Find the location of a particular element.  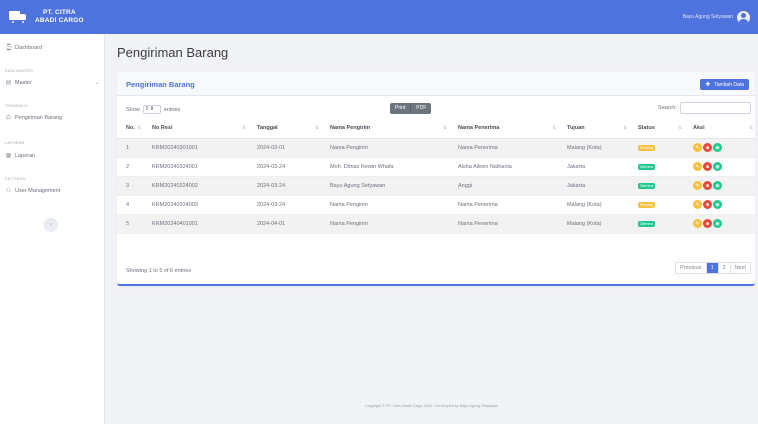

sidebar-toggle-button: ‹ is located at coordinates (51, 225).